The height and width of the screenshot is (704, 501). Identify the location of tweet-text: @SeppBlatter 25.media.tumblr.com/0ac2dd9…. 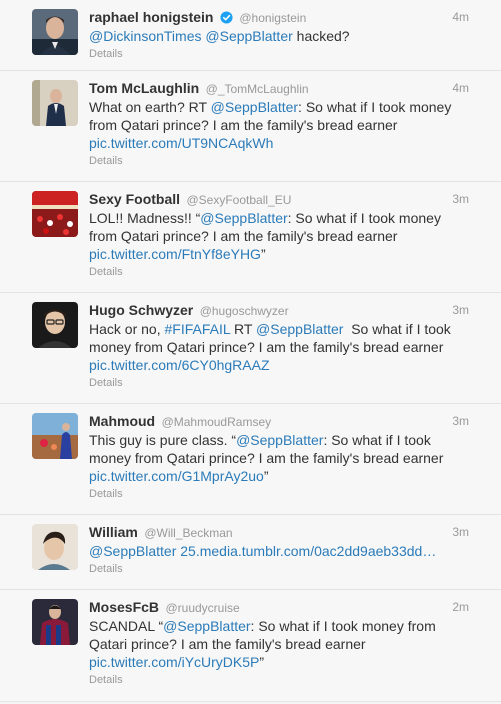
(279, 551).